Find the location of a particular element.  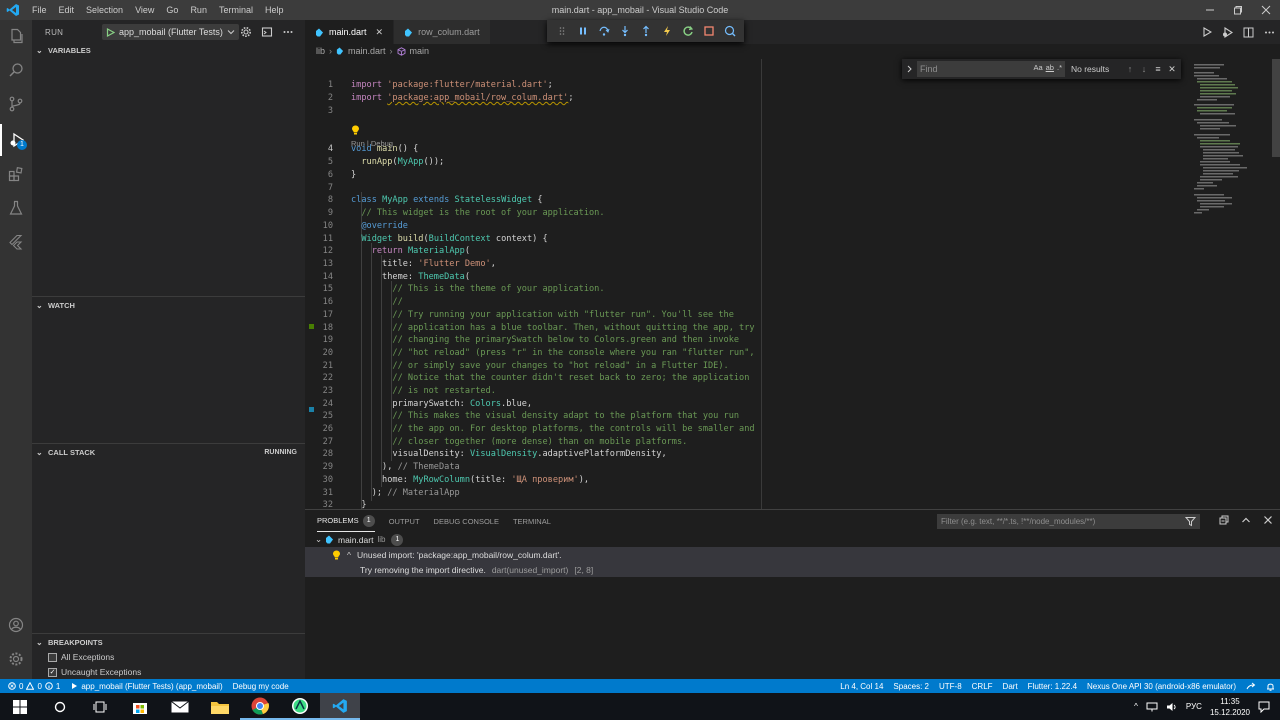

device-selector: Nexus One API 30 (android-x86 emulator) is located at coordinates (1161, 686).